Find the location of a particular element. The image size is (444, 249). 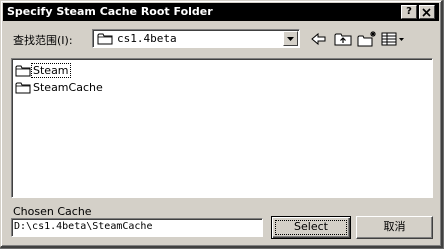

up-folder-button is located at coordinates (343, 39).